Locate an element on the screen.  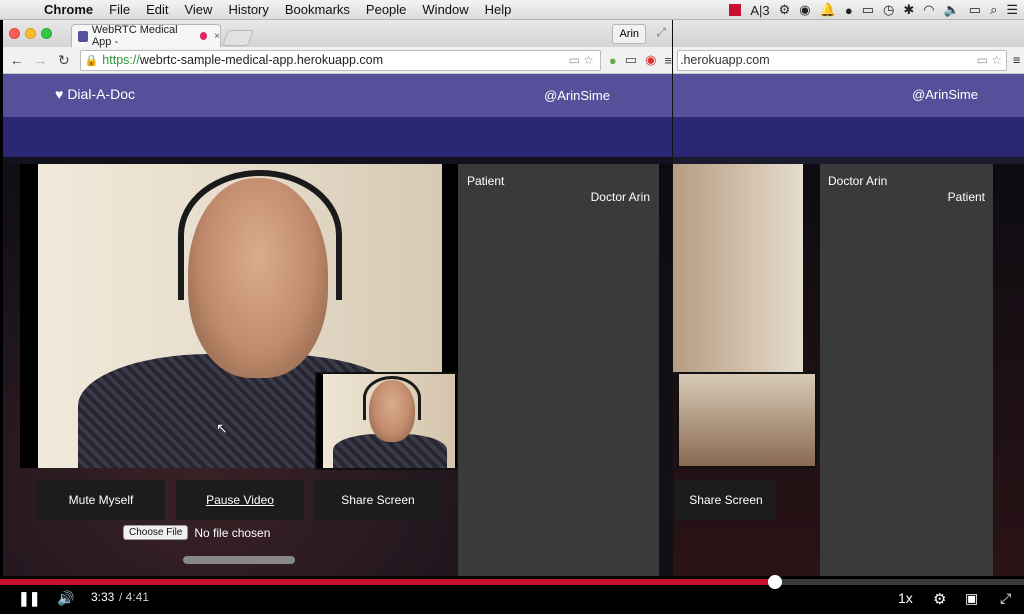
settings-gear-icon: ⚙ is located at coordinates (939, 599).